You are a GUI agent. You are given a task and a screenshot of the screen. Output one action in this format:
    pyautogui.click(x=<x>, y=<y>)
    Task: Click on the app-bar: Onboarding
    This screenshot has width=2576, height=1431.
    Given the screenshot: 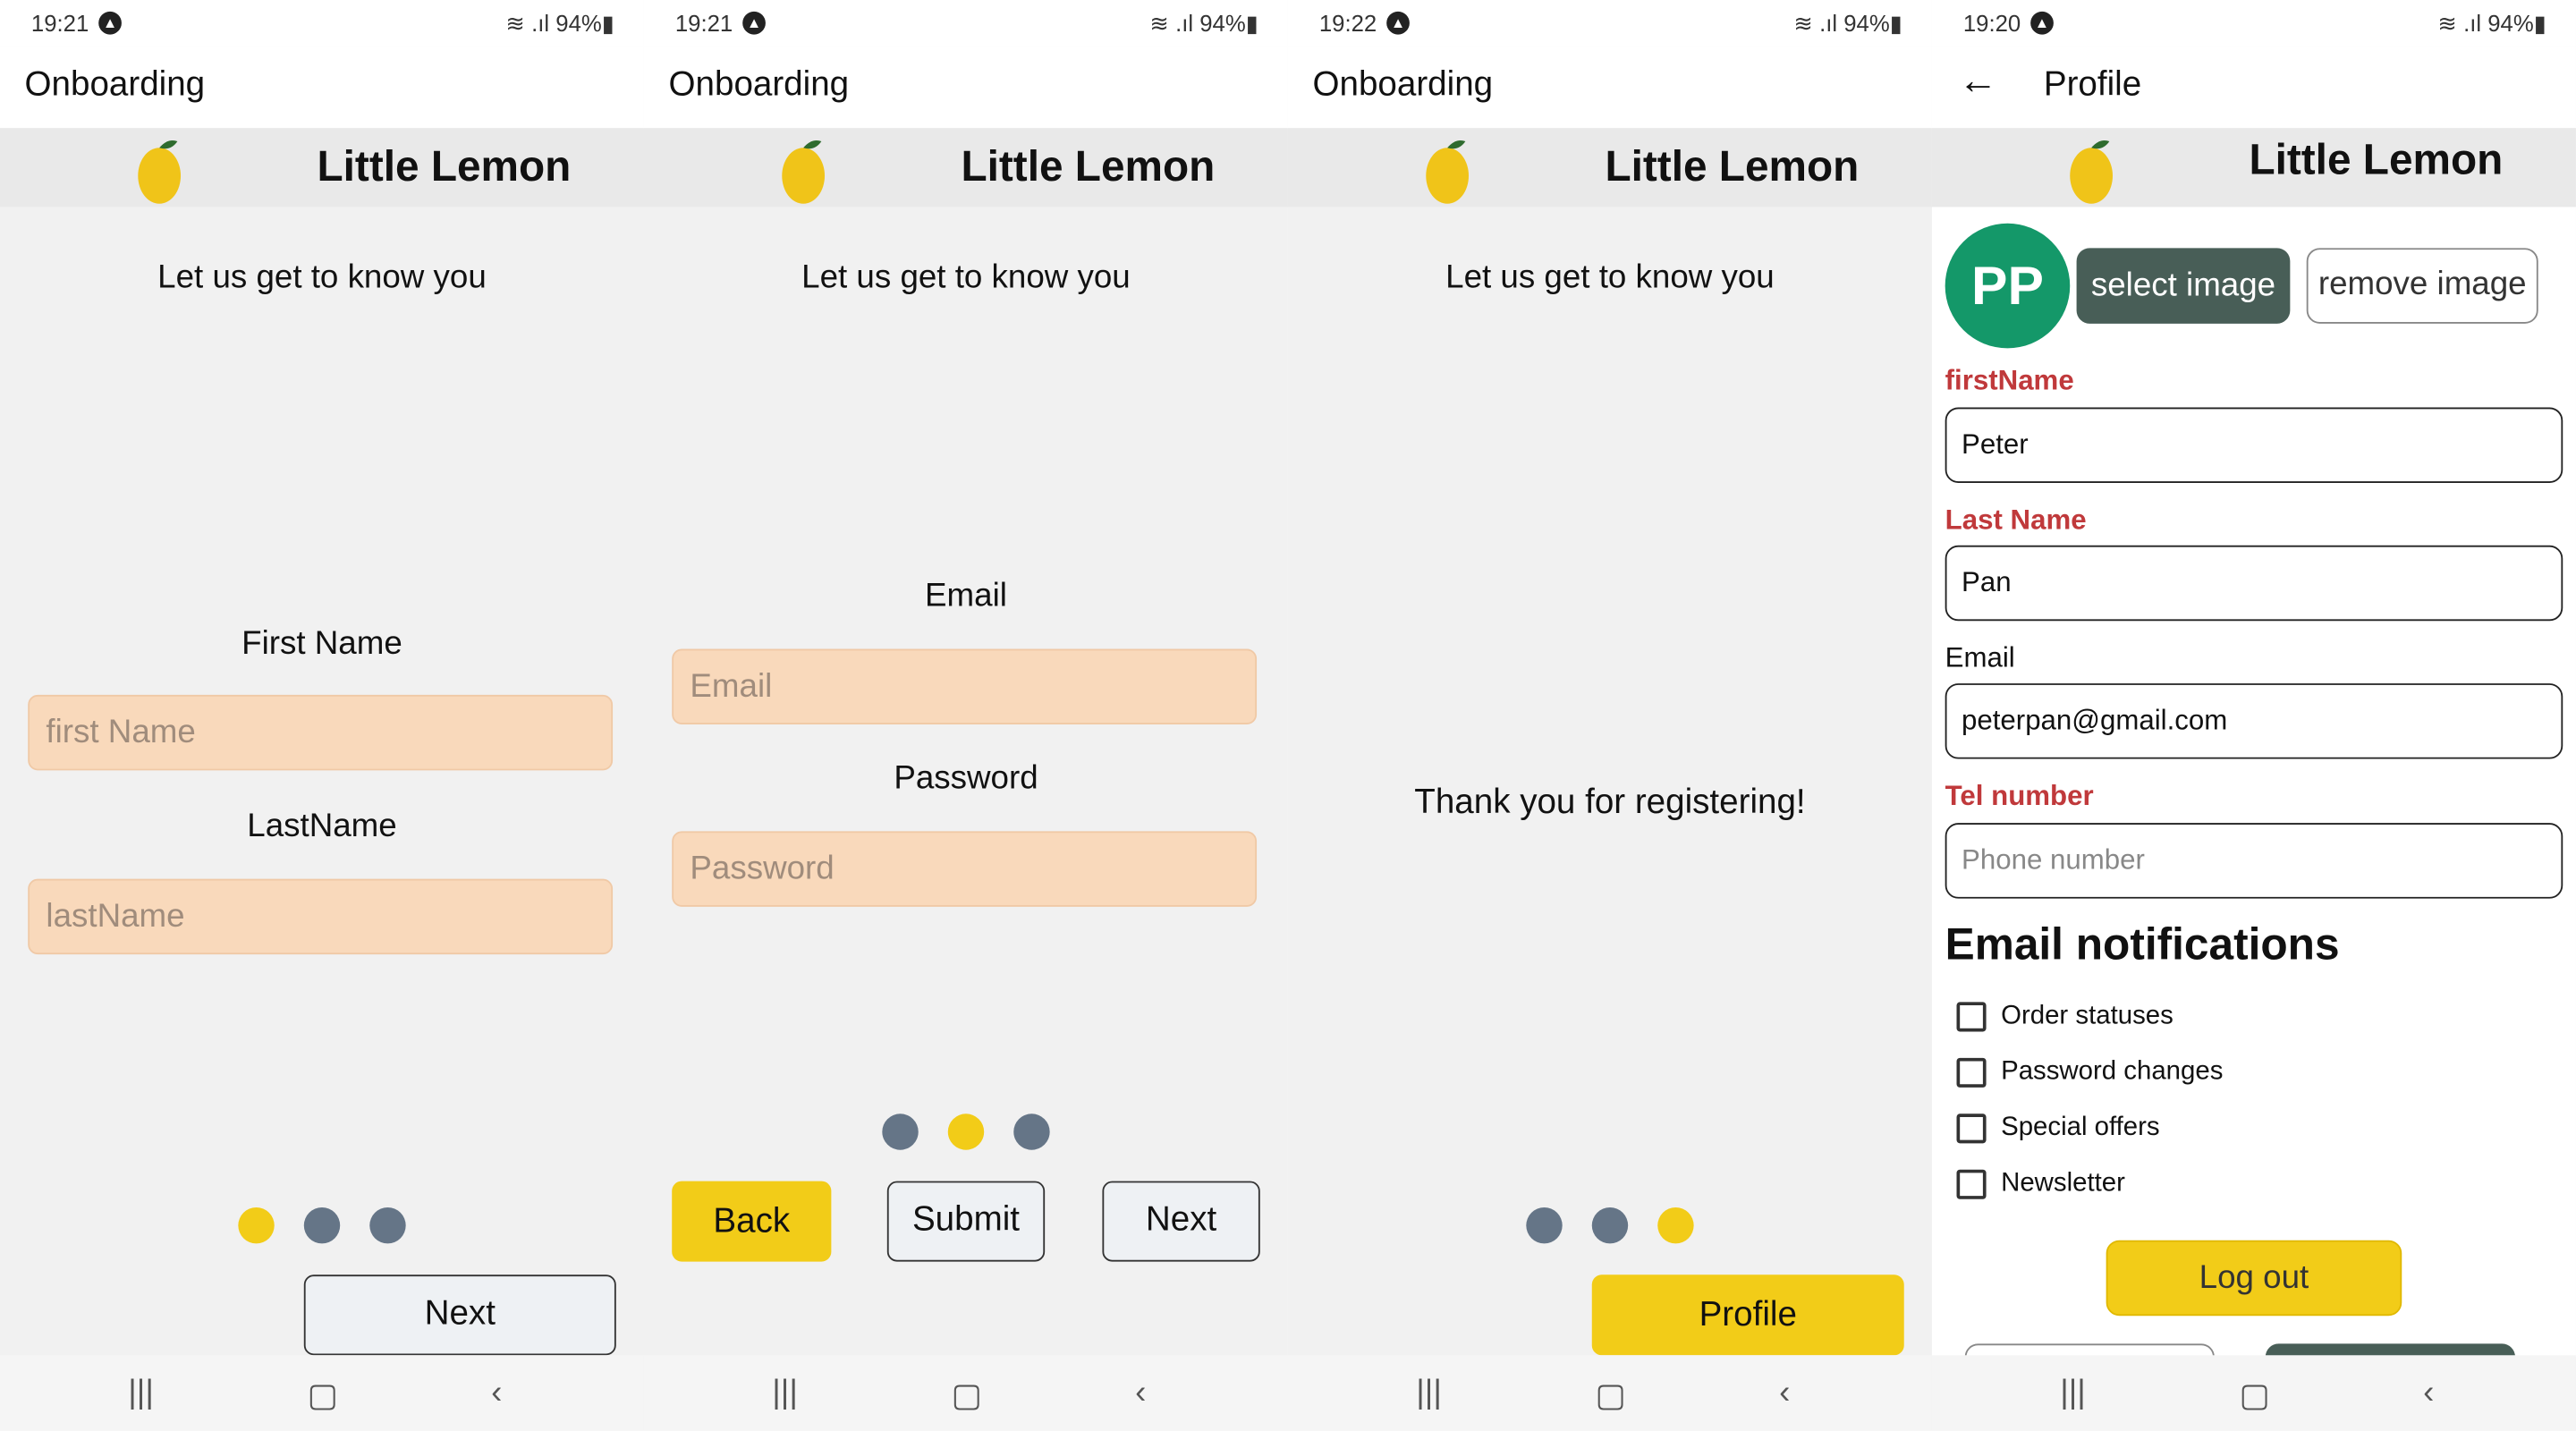 What is the action you would take?
    pyautogui.click(x=1609, y=88)
    